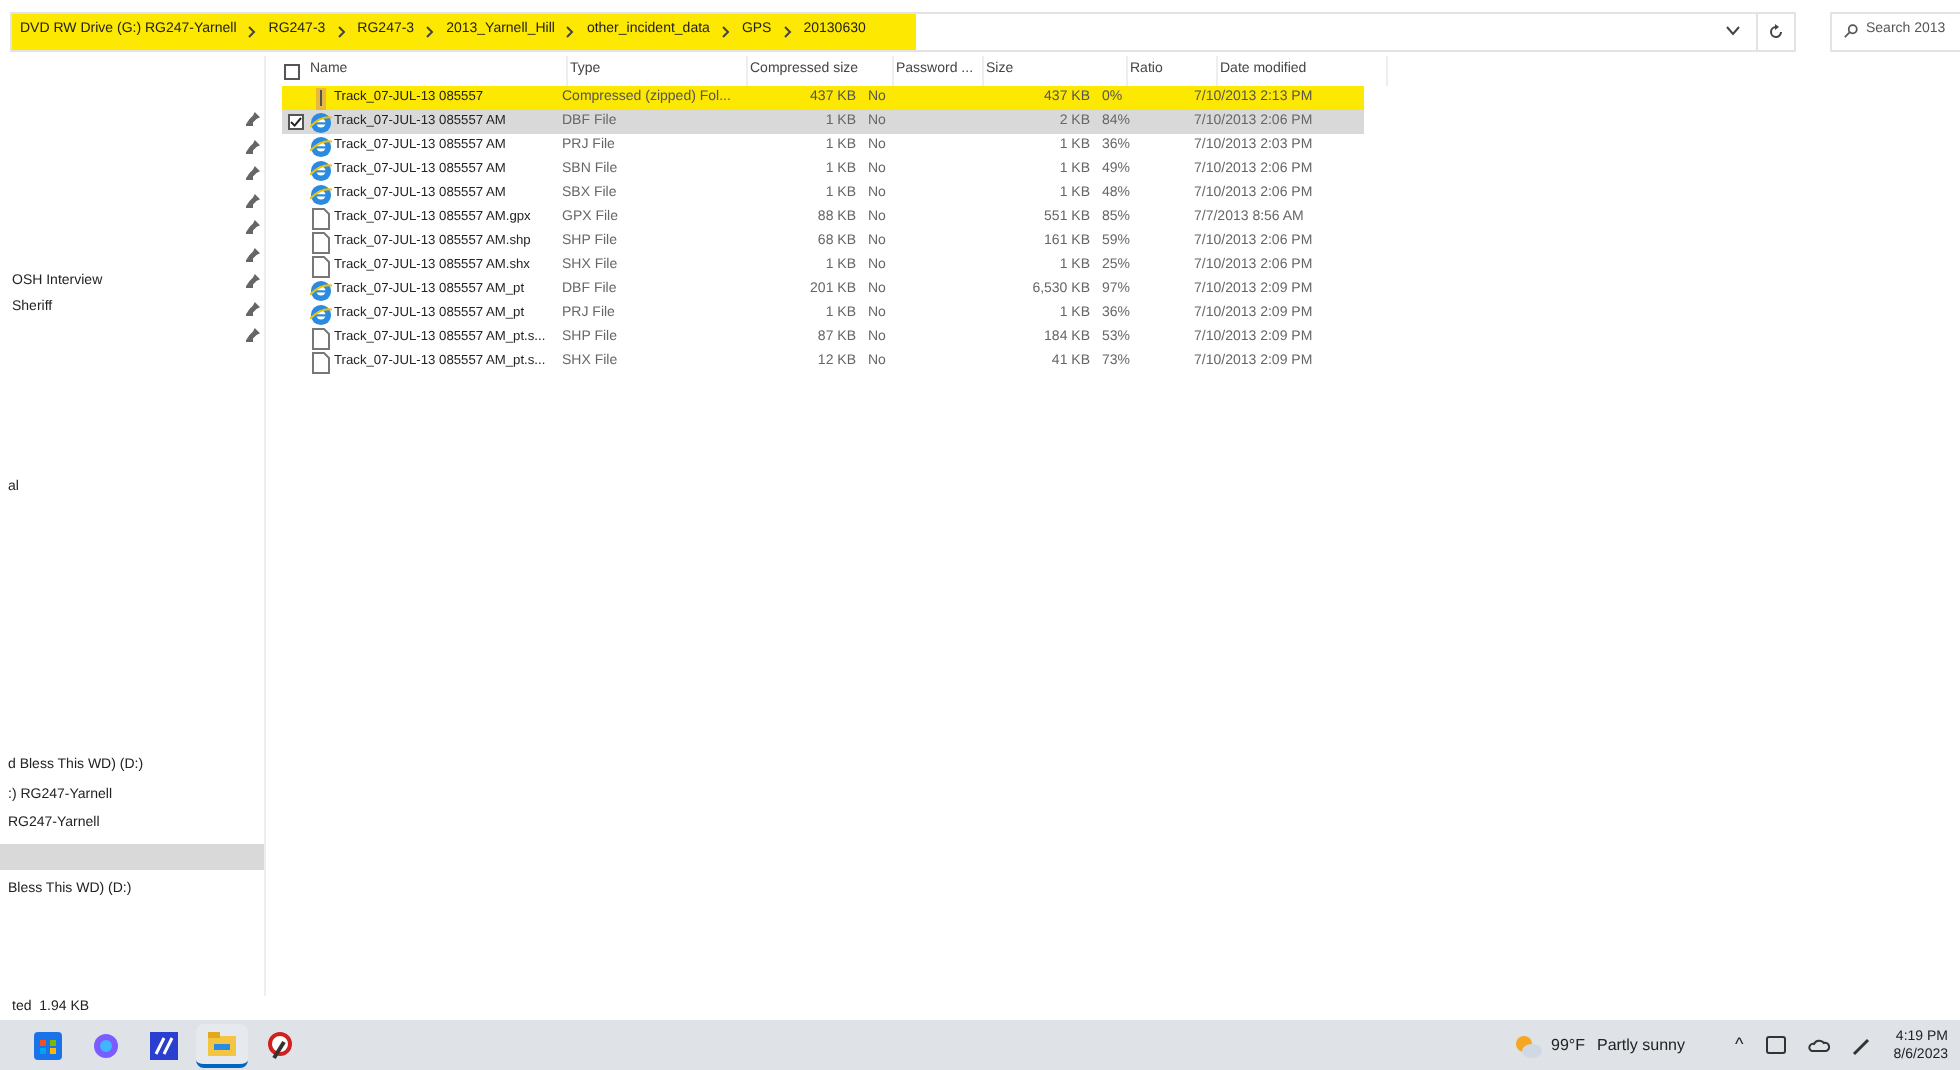 The image size is (1960, 1070). I want to click on weather-condition: Partly sunny, so click(1641, 1045).